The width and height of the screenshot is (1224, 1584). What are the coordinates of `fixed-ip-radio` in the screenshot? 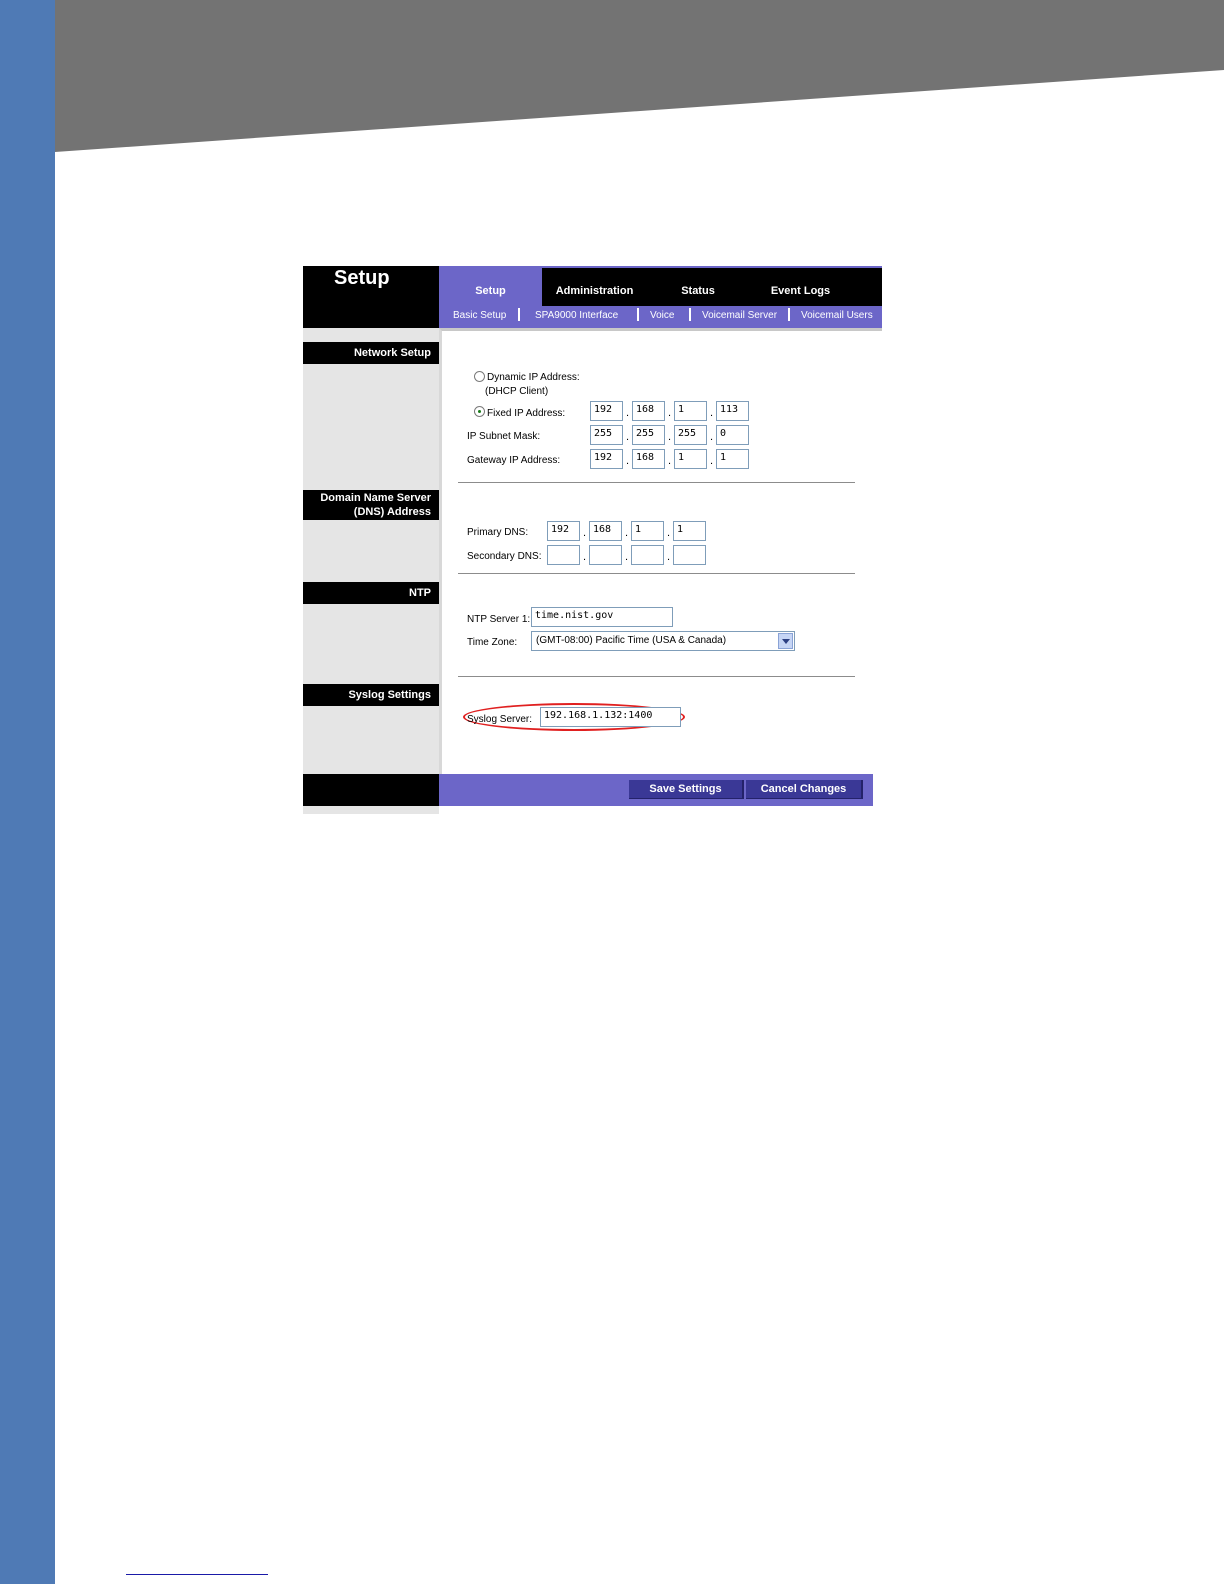 It's located at (479, 411).